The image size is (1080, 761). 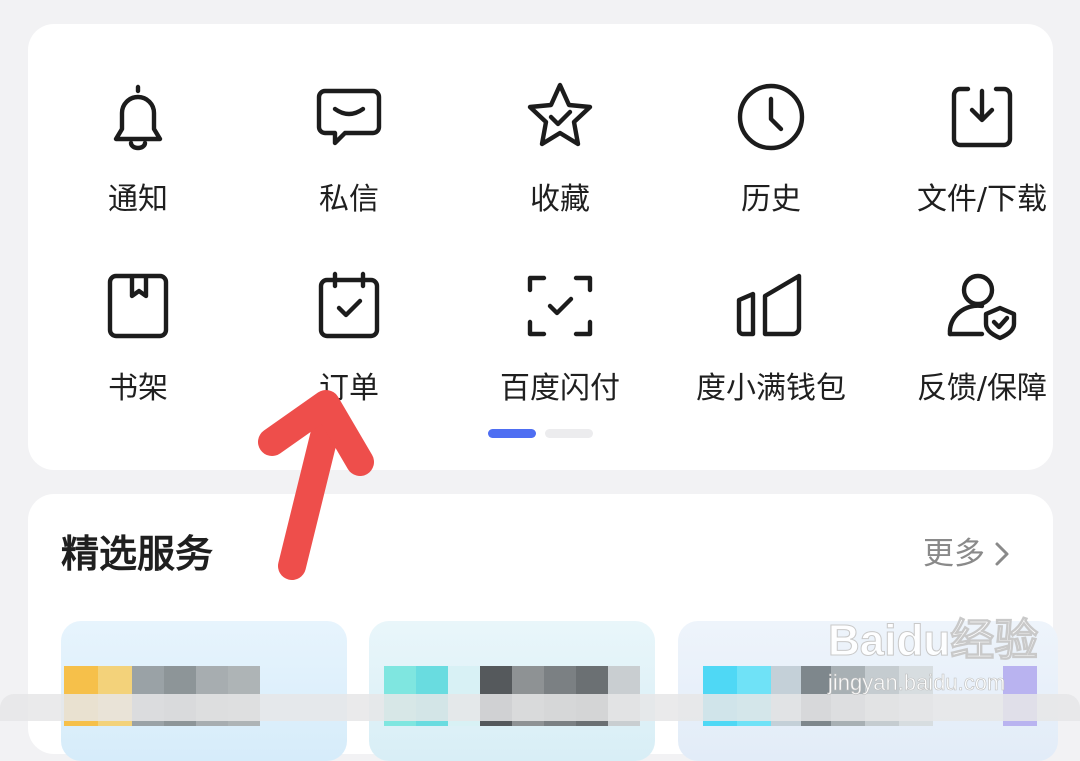 I want to click on quick-action-wallet: 度小满钱包, so click(x=771, y=335).